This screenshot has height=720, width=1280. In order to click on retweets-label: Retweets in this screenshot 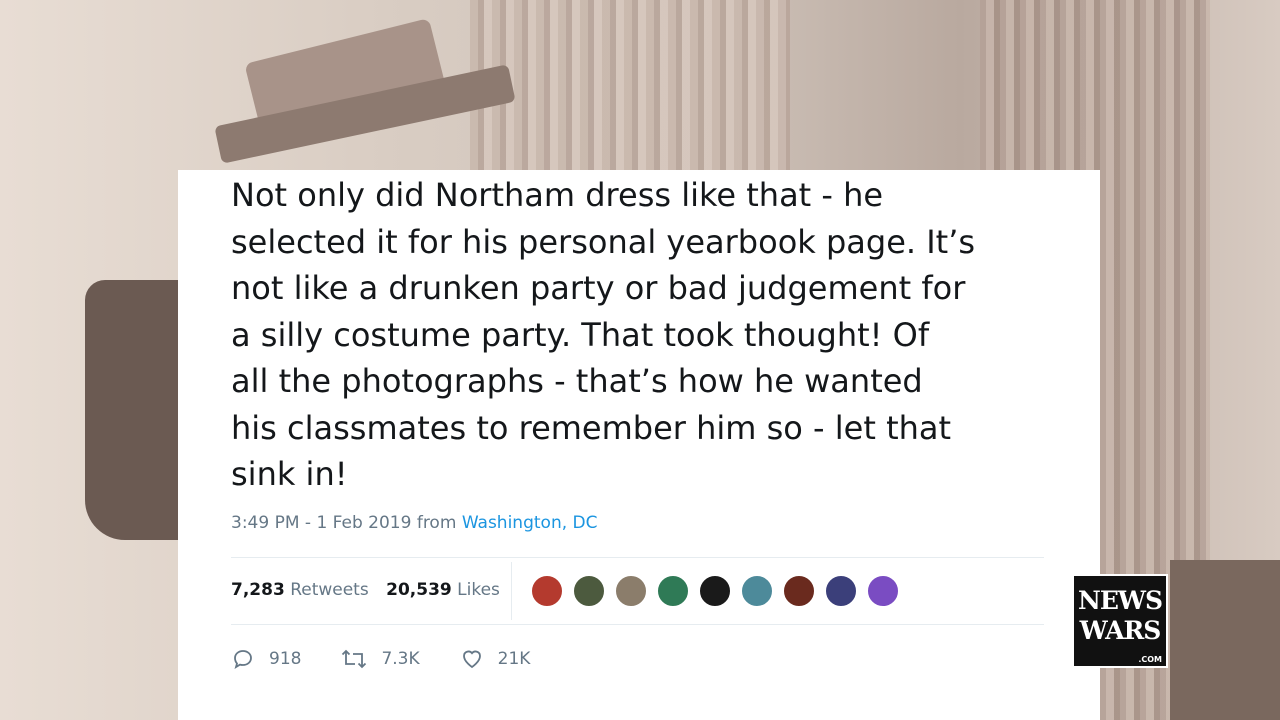, I will do `click(329, 590)`.